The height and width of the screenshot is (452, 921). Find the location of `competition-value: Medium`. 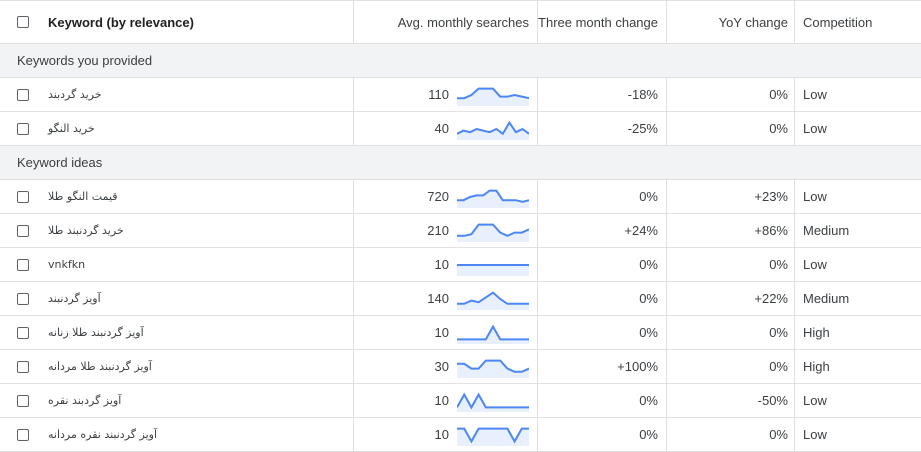

competition-value: Medium is located at coordinates (826, 230).